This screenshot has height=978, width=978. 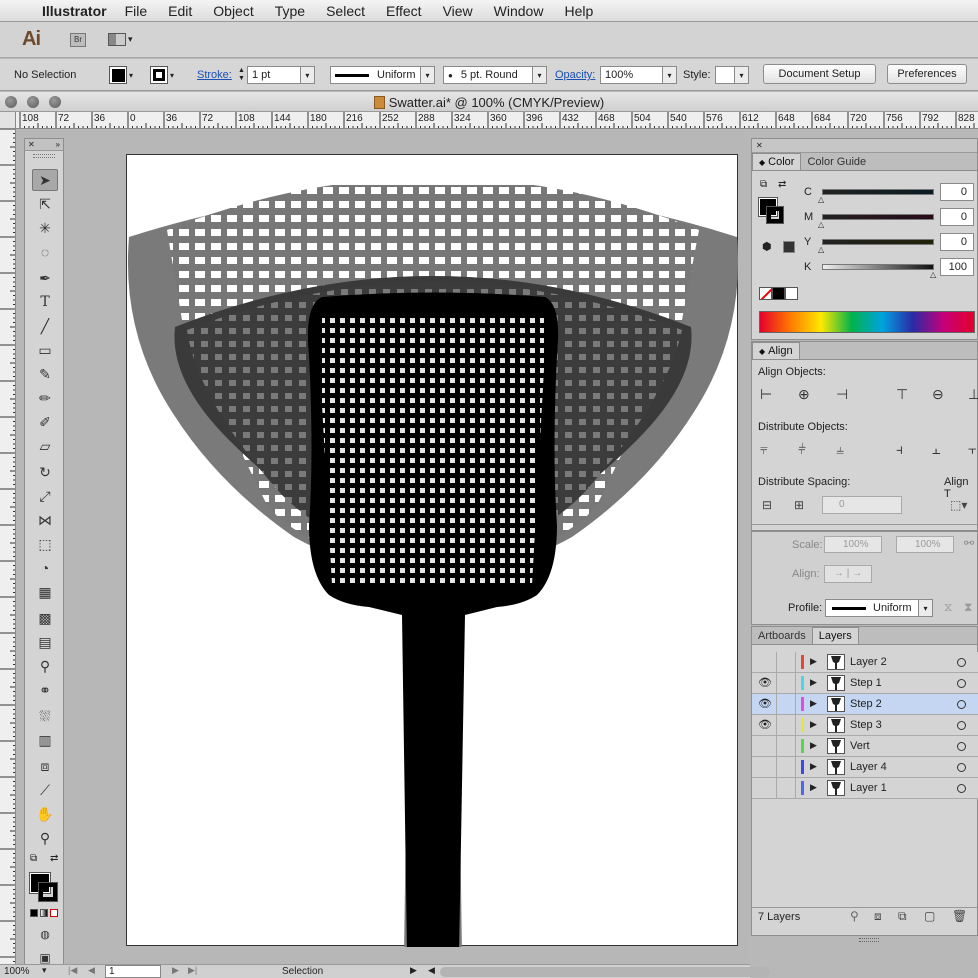 What do you see at coordinates (776, 350) in the screenshot?
I see `tab-align: ◆ Align` at bounding box center [776, 350].